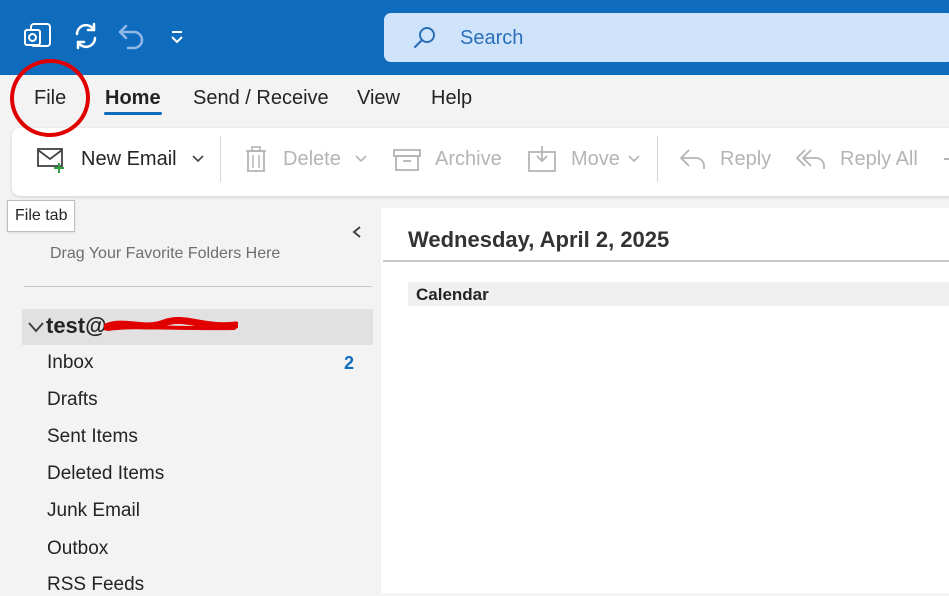 Image resolution: width=949 pixels, height=596 pixels. Describe the element at coordinates (595, 159) in the screenshot. I see `move-label: Move` at that location.